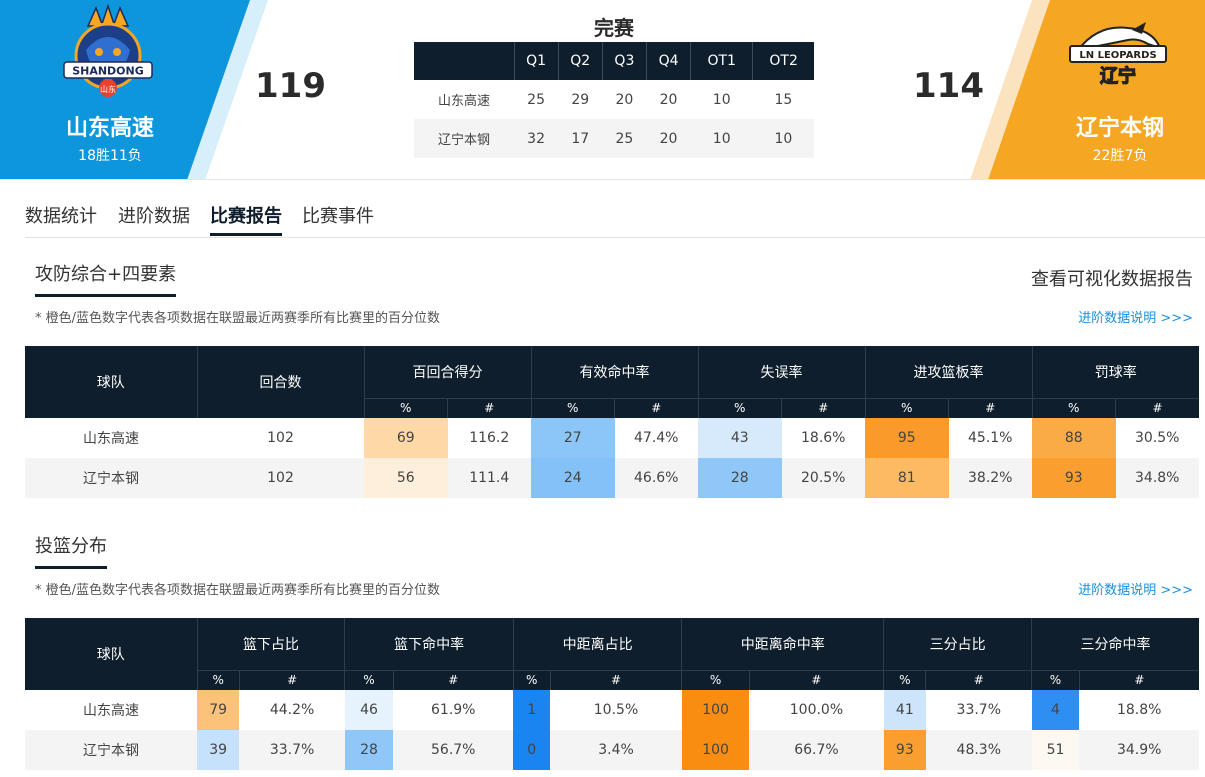  I want to click on game-status: 完赛, so click(614, 28).